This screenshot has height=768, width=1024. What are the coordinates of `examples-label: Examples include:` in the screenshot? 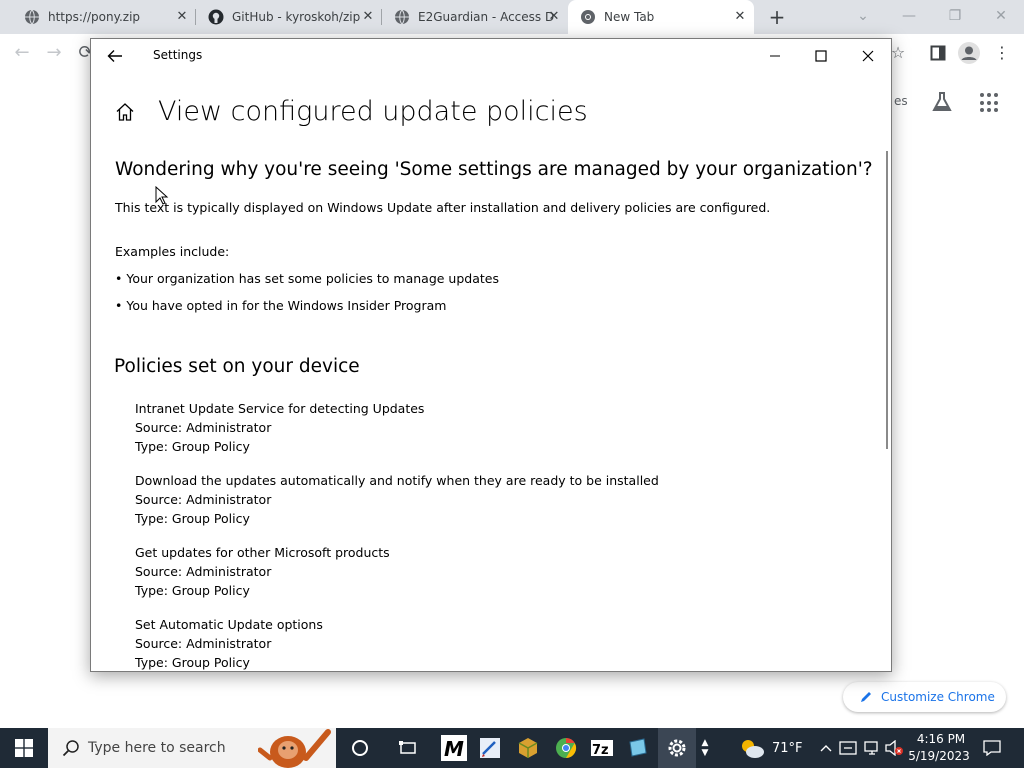 It's located at (172, 251).